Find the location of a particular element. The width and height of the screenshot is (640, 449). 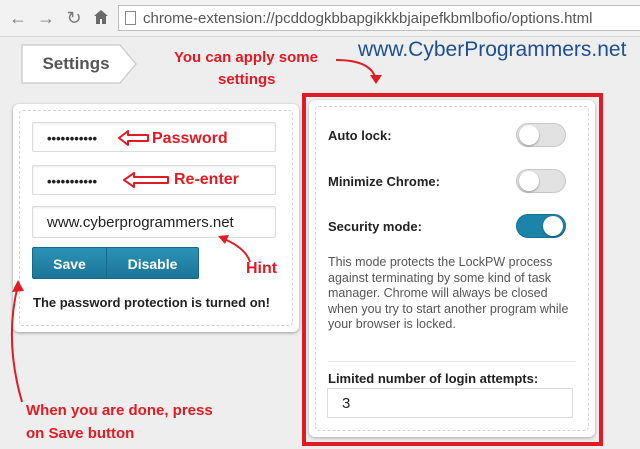

page-icon is located at coordinates (130, 18).